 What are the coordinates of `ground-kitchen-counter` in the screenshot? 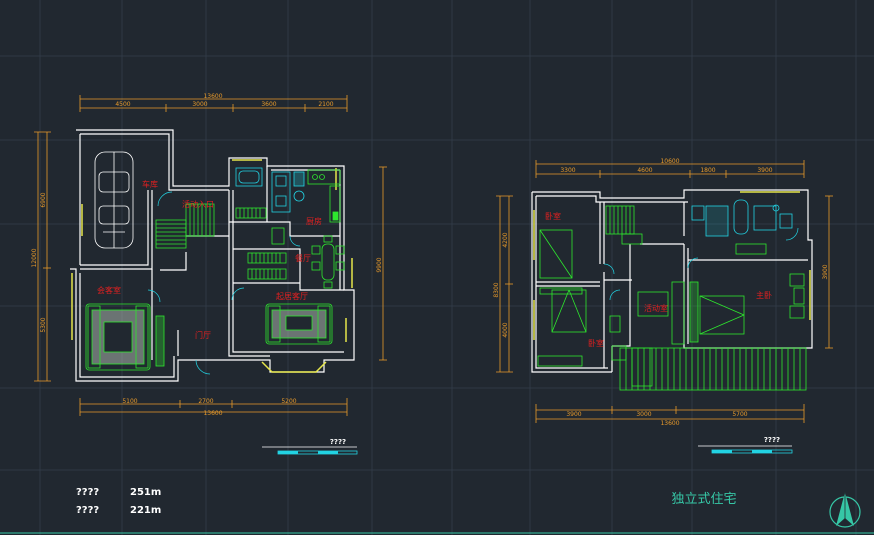 It's located at (324, 196).